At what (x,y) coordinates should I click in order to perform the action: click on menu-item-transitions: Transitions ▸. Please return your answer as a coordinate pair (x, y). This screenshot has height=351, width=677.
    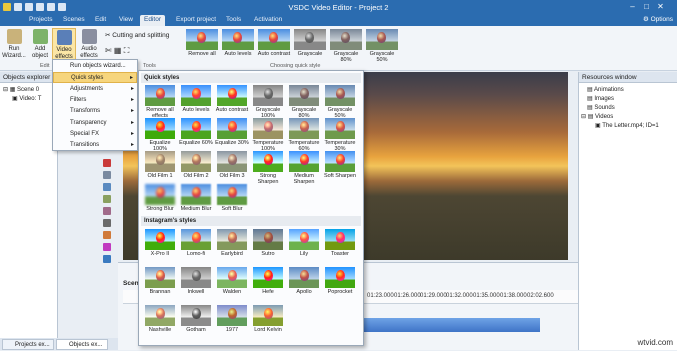
    Looking at the image, I should click on (95, 145).